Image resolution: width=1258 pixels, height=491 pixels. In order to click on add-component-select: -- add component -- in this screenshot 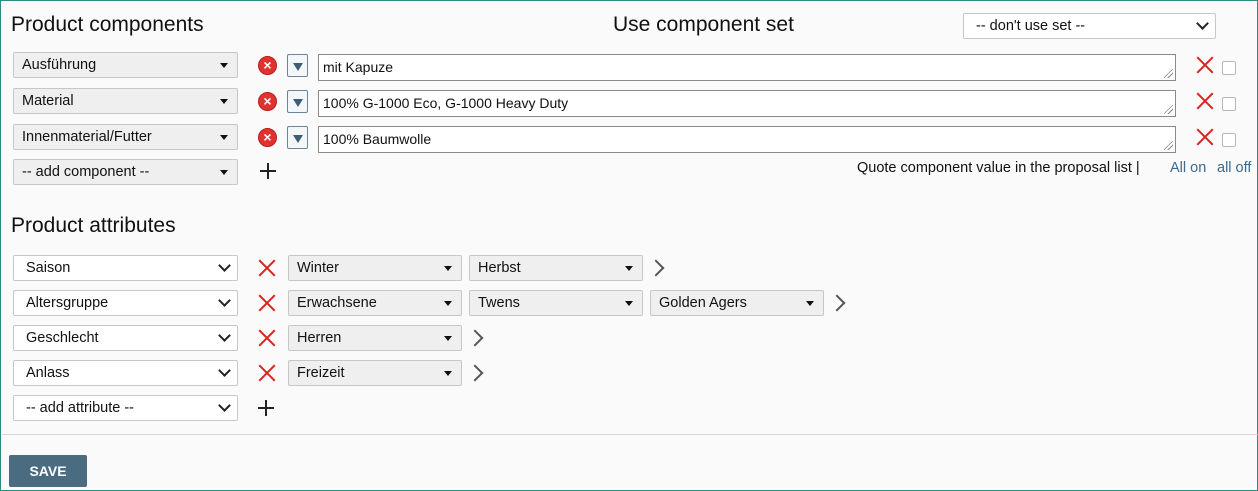, I will do `click(125, 172)`.